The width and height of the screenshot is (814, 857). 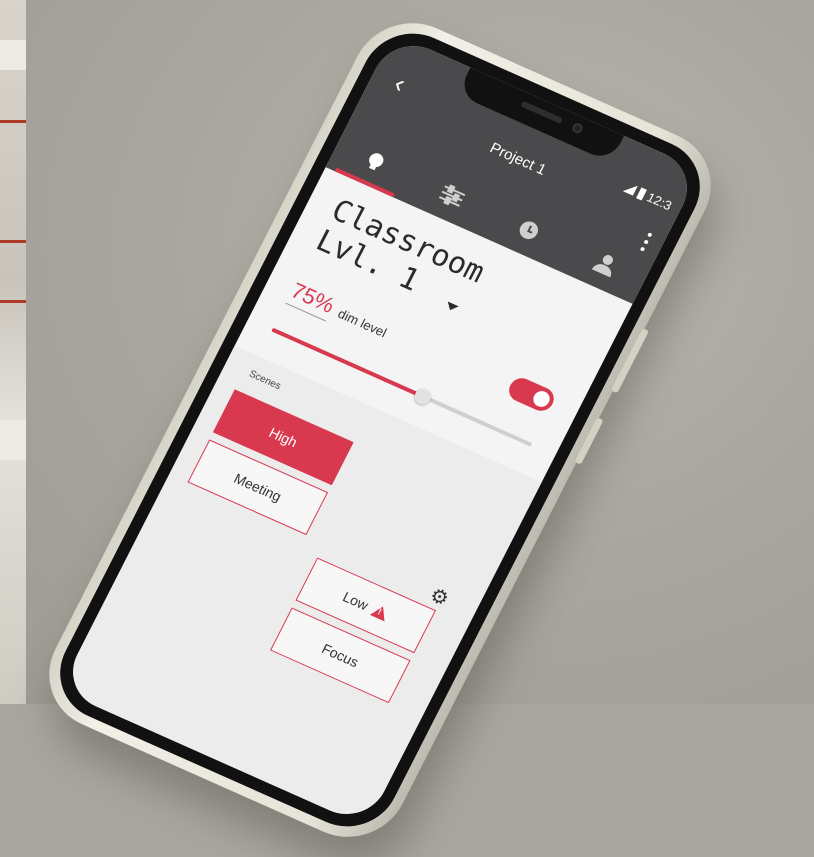 I want to click on bulb-icon, so click(x=375, y=162).